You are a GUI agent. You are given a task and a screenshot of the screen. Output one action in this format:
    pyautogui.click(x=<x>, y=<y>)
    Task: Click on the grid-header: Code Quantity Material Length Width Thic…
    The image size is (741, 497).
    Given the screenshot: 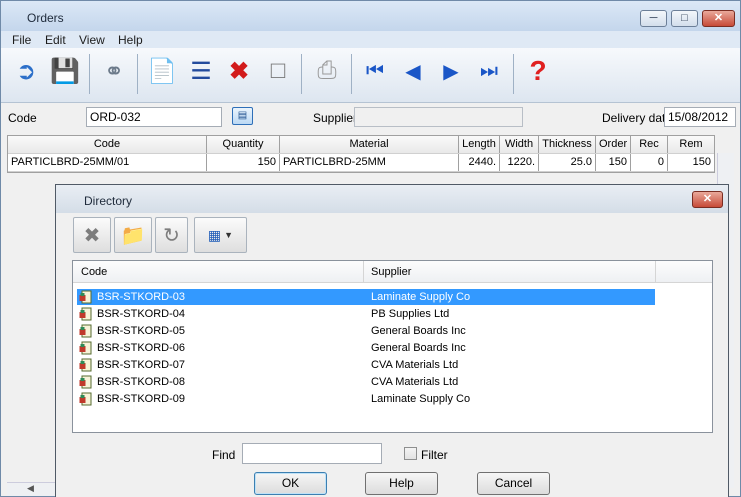 What is the action you would take?
    pyautogui.click(x=361, y=145)
    